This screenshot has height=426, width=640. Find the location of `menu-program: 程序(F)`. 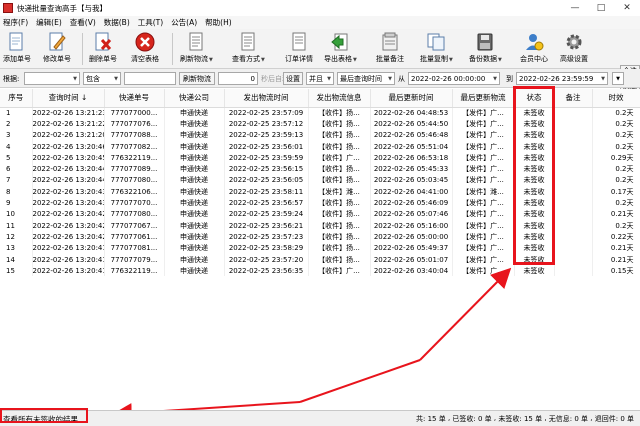

menu-program: 程序(F) is located at coordinates (15, 22).